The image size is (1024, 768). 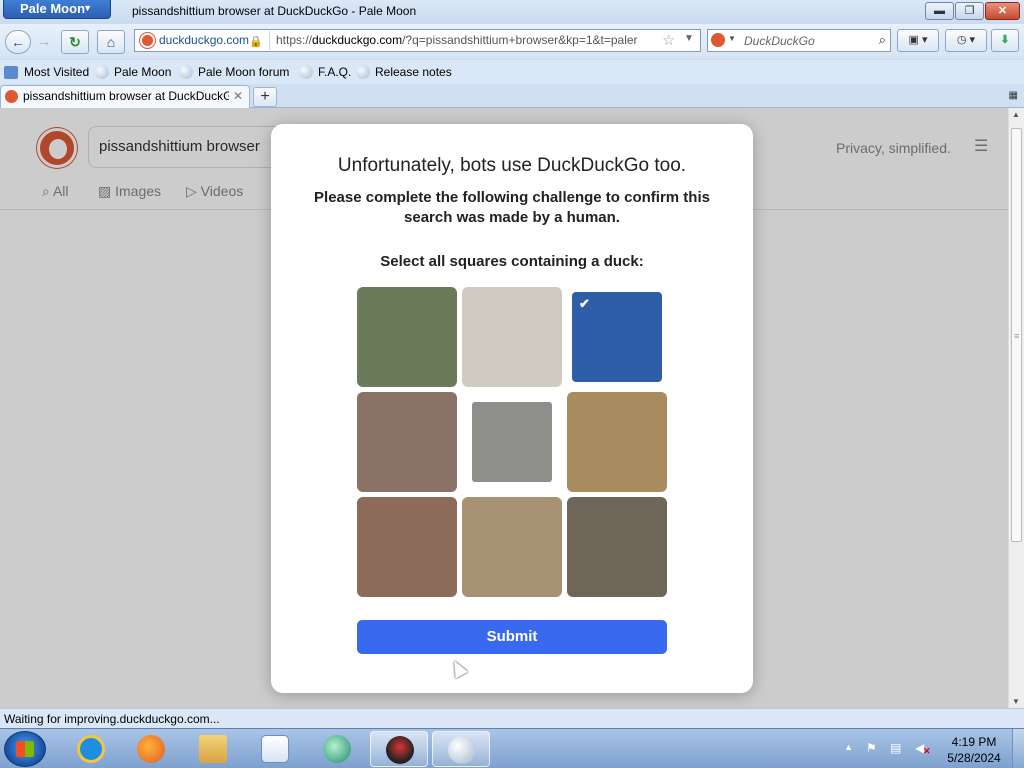 I want to click on taskbar-app-sphere, so click(x=337, y=749).